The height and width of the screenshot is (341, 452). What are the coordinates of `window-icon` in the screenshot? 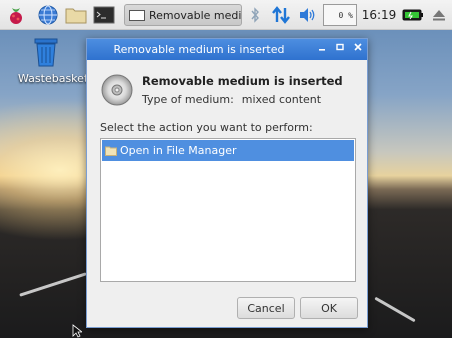 It's located at (137, 15).